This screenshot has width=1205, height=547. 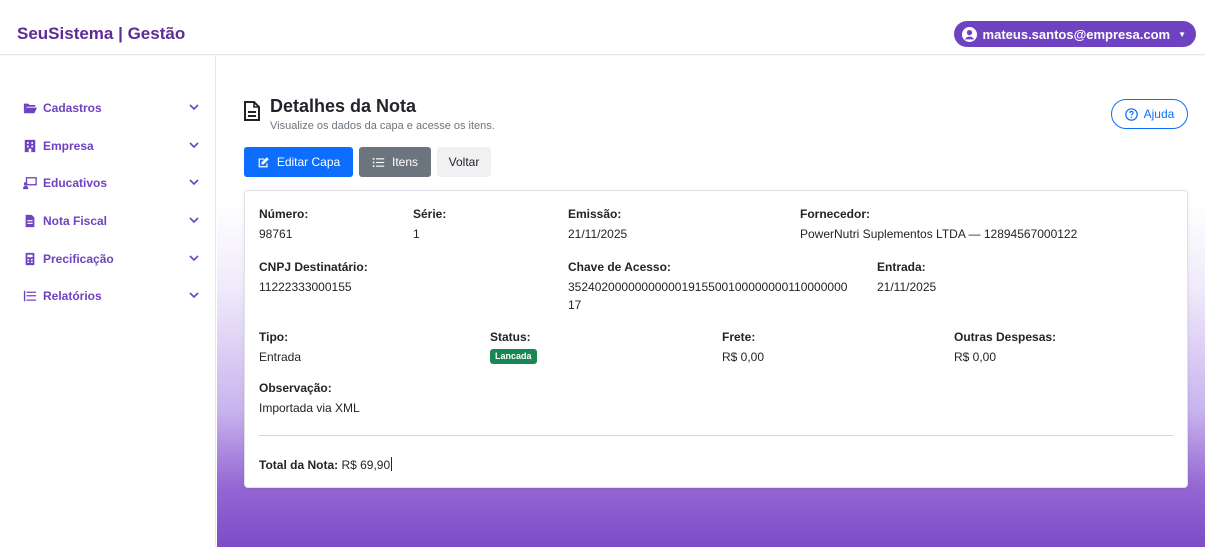 I want to click on sidebar-item-label: Educativos, so click(x=75, y=183).